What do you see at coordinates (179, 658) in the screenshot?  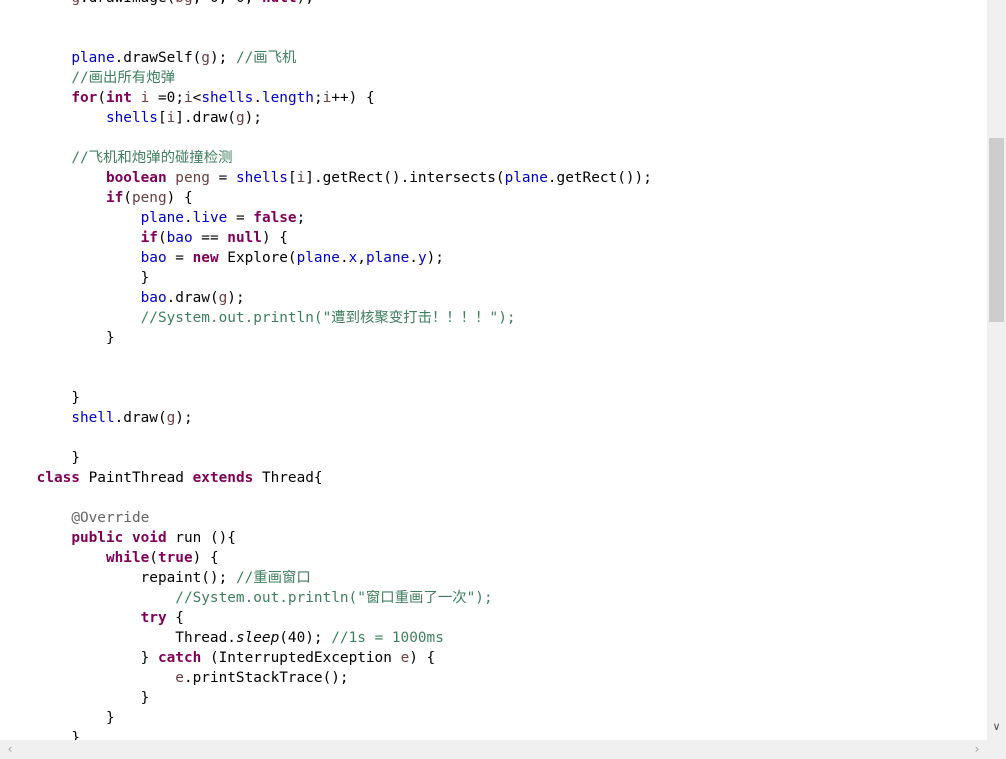 I see `code-token: catch` at bounding box center [179, 658].